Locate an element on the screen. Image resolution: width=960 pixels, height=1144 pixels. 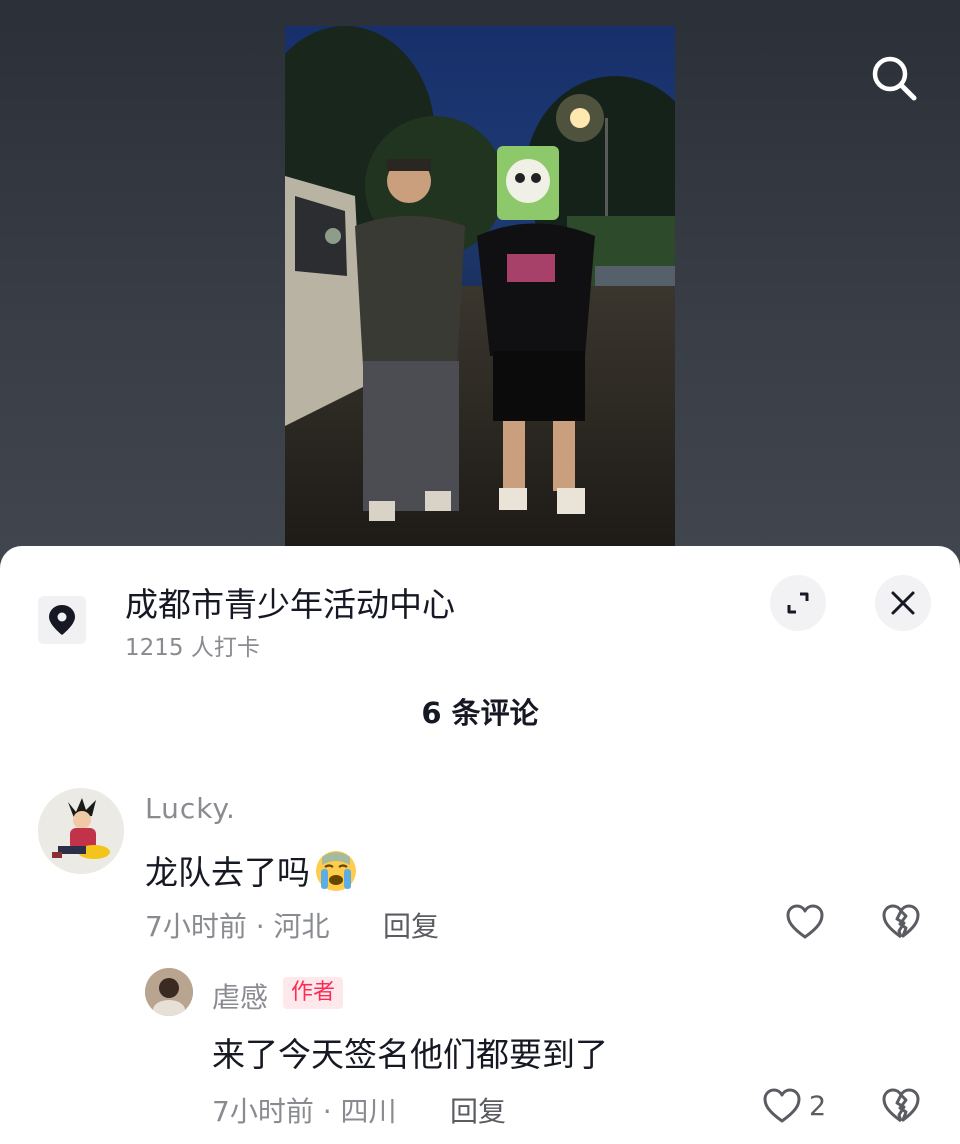
like-button is located at coordinates (805, 922).